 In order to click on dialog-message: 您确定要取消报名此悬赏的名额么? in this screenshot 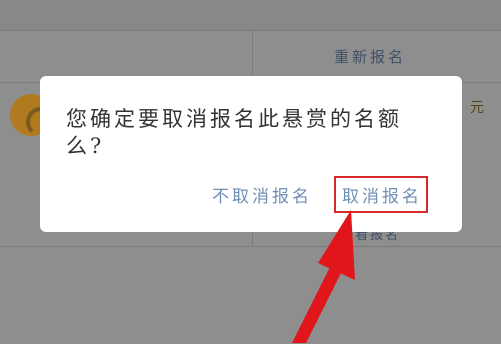, I will do `click(234, 132)`.